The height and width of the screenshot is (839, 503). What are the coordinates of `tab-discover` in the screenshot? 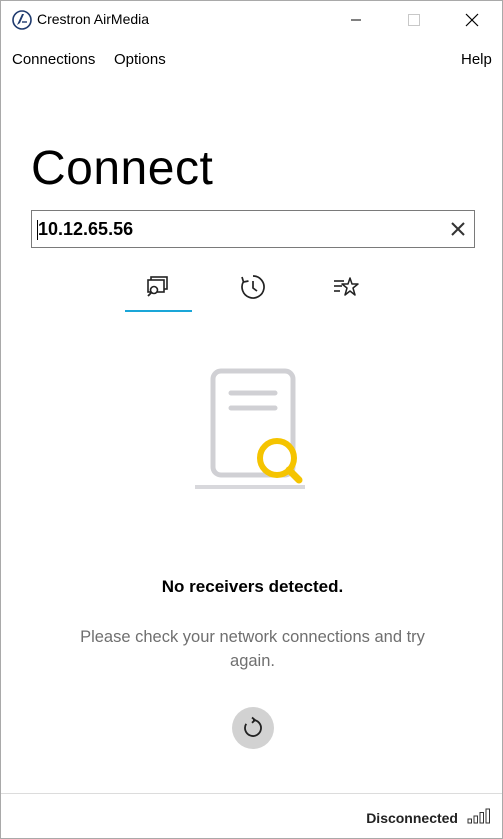 It's located at (158, 293).